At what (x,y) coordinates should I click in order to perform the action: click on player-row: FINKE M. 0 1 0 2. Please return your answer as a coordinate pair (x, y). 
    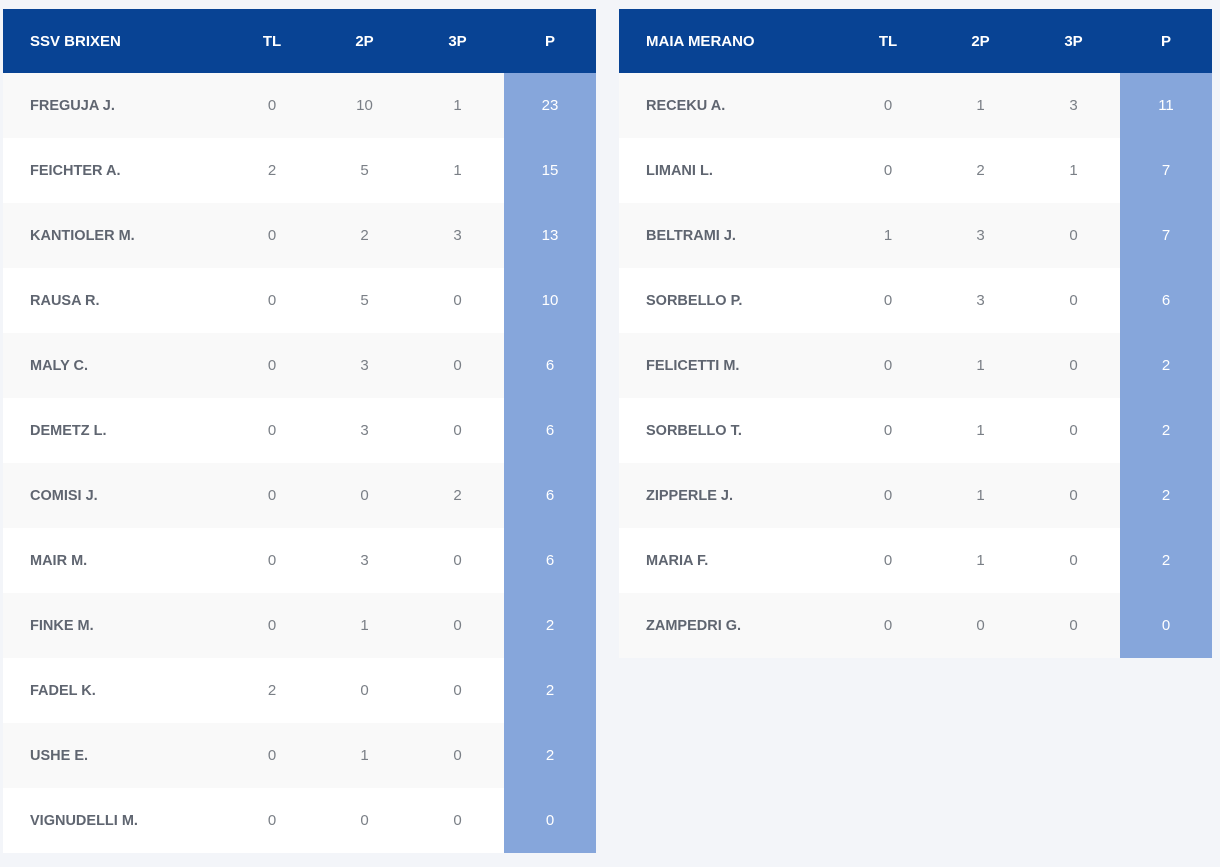
    Looking at the image, I should click on (299, 625).